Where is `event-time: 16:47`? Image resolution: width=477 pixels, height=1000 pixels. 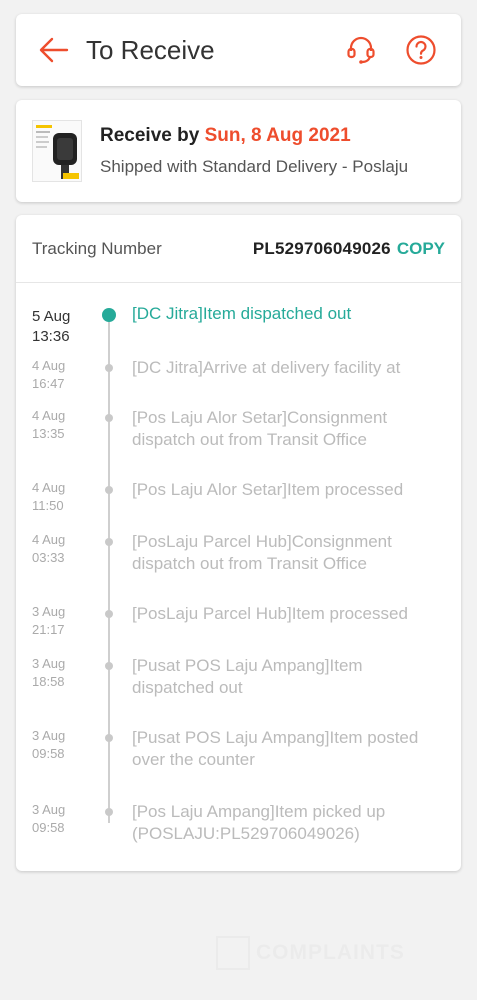 event-time: 16:47 is located at coordinates (48, 383).